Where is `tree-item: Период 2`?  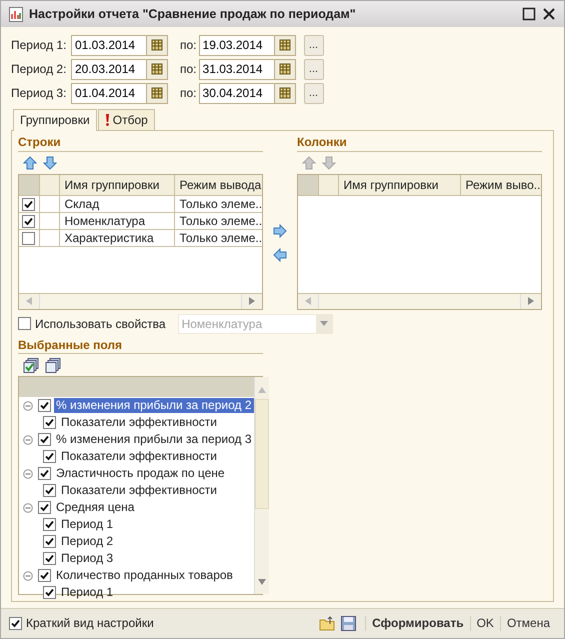
tree-item: Период 2 is located at coordinates (87, 541).